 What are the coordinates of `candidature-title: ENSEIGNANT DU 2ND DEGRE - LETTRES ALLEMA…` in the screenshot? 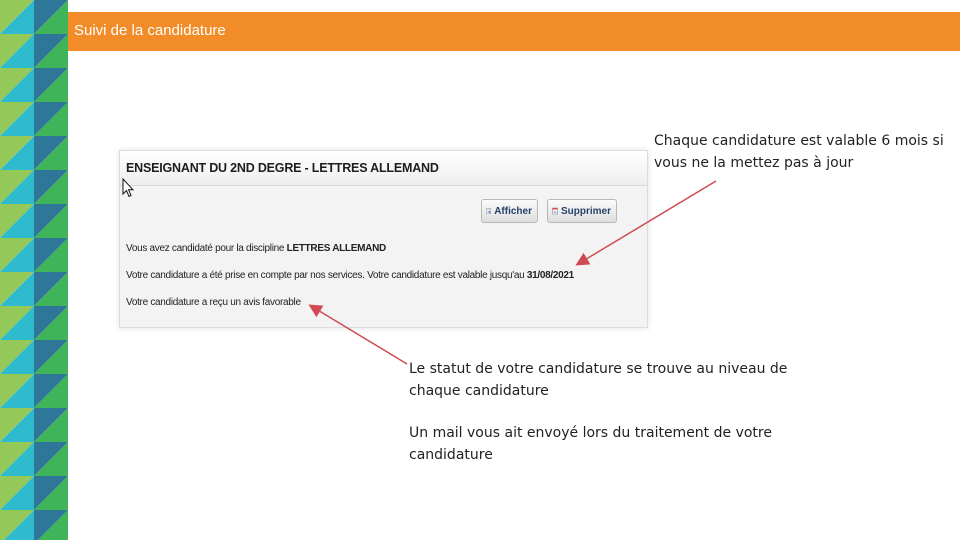 It's located at (282, 168).